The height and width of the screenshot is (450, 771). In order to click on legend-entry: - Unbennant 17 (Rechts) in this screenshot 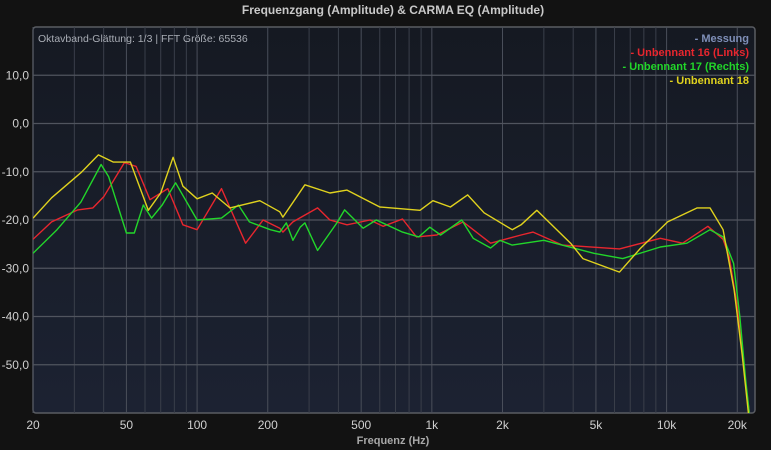, I will do `click(685, 67)`.